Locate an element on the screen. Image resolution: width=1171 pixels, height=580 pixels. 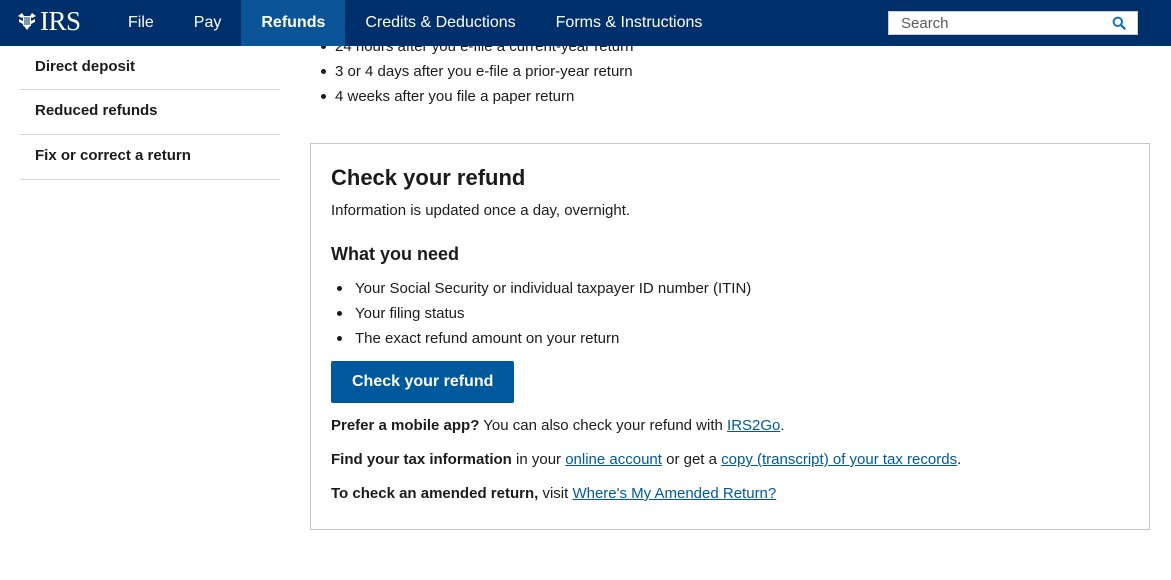
list-item: The exact refund amount on your return is located at coordinates (730, 338).